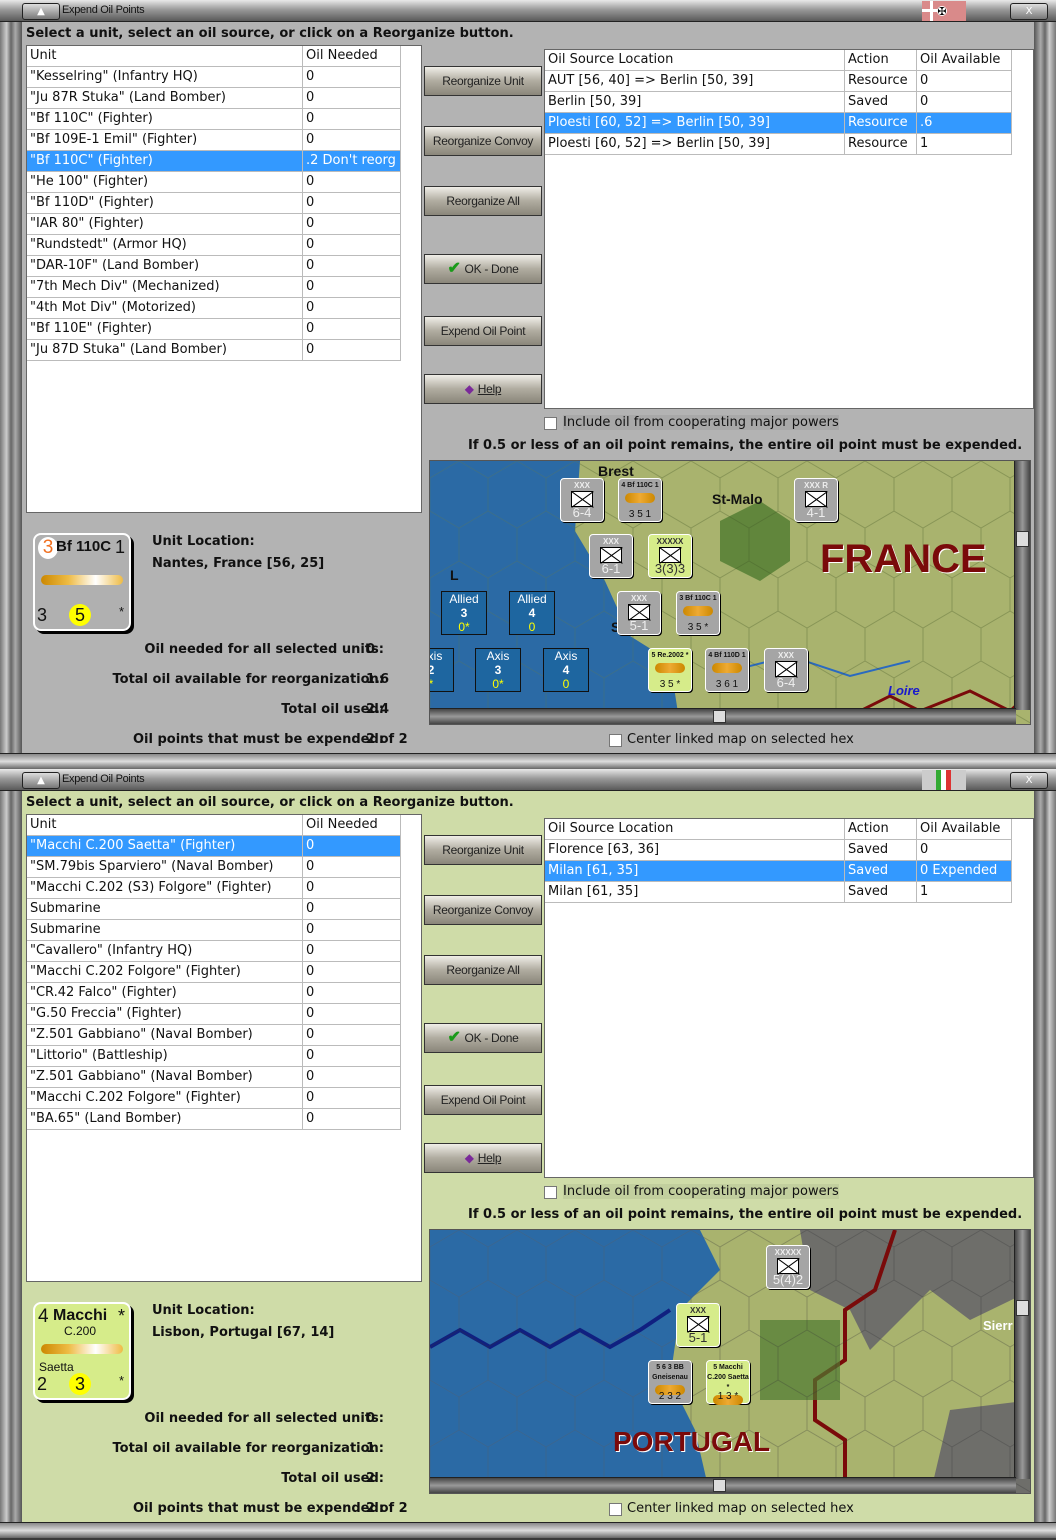 The image size is (1056, 1540). Describe the element at coordinates (789, 102) in the screenshot. I see `oil-source-row: Berlin [50, 39] Saved 0` at that location.